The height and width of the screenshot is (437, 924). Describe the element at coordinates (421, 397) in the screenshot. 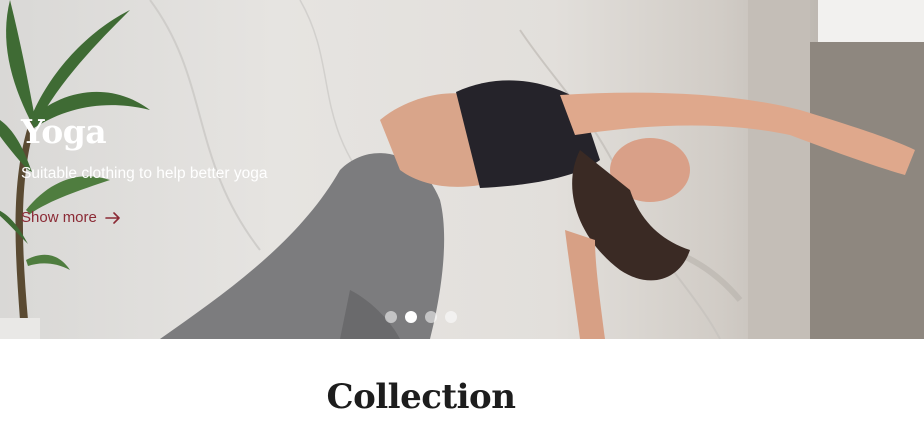

I see `collection-heading: Collection` at that location.